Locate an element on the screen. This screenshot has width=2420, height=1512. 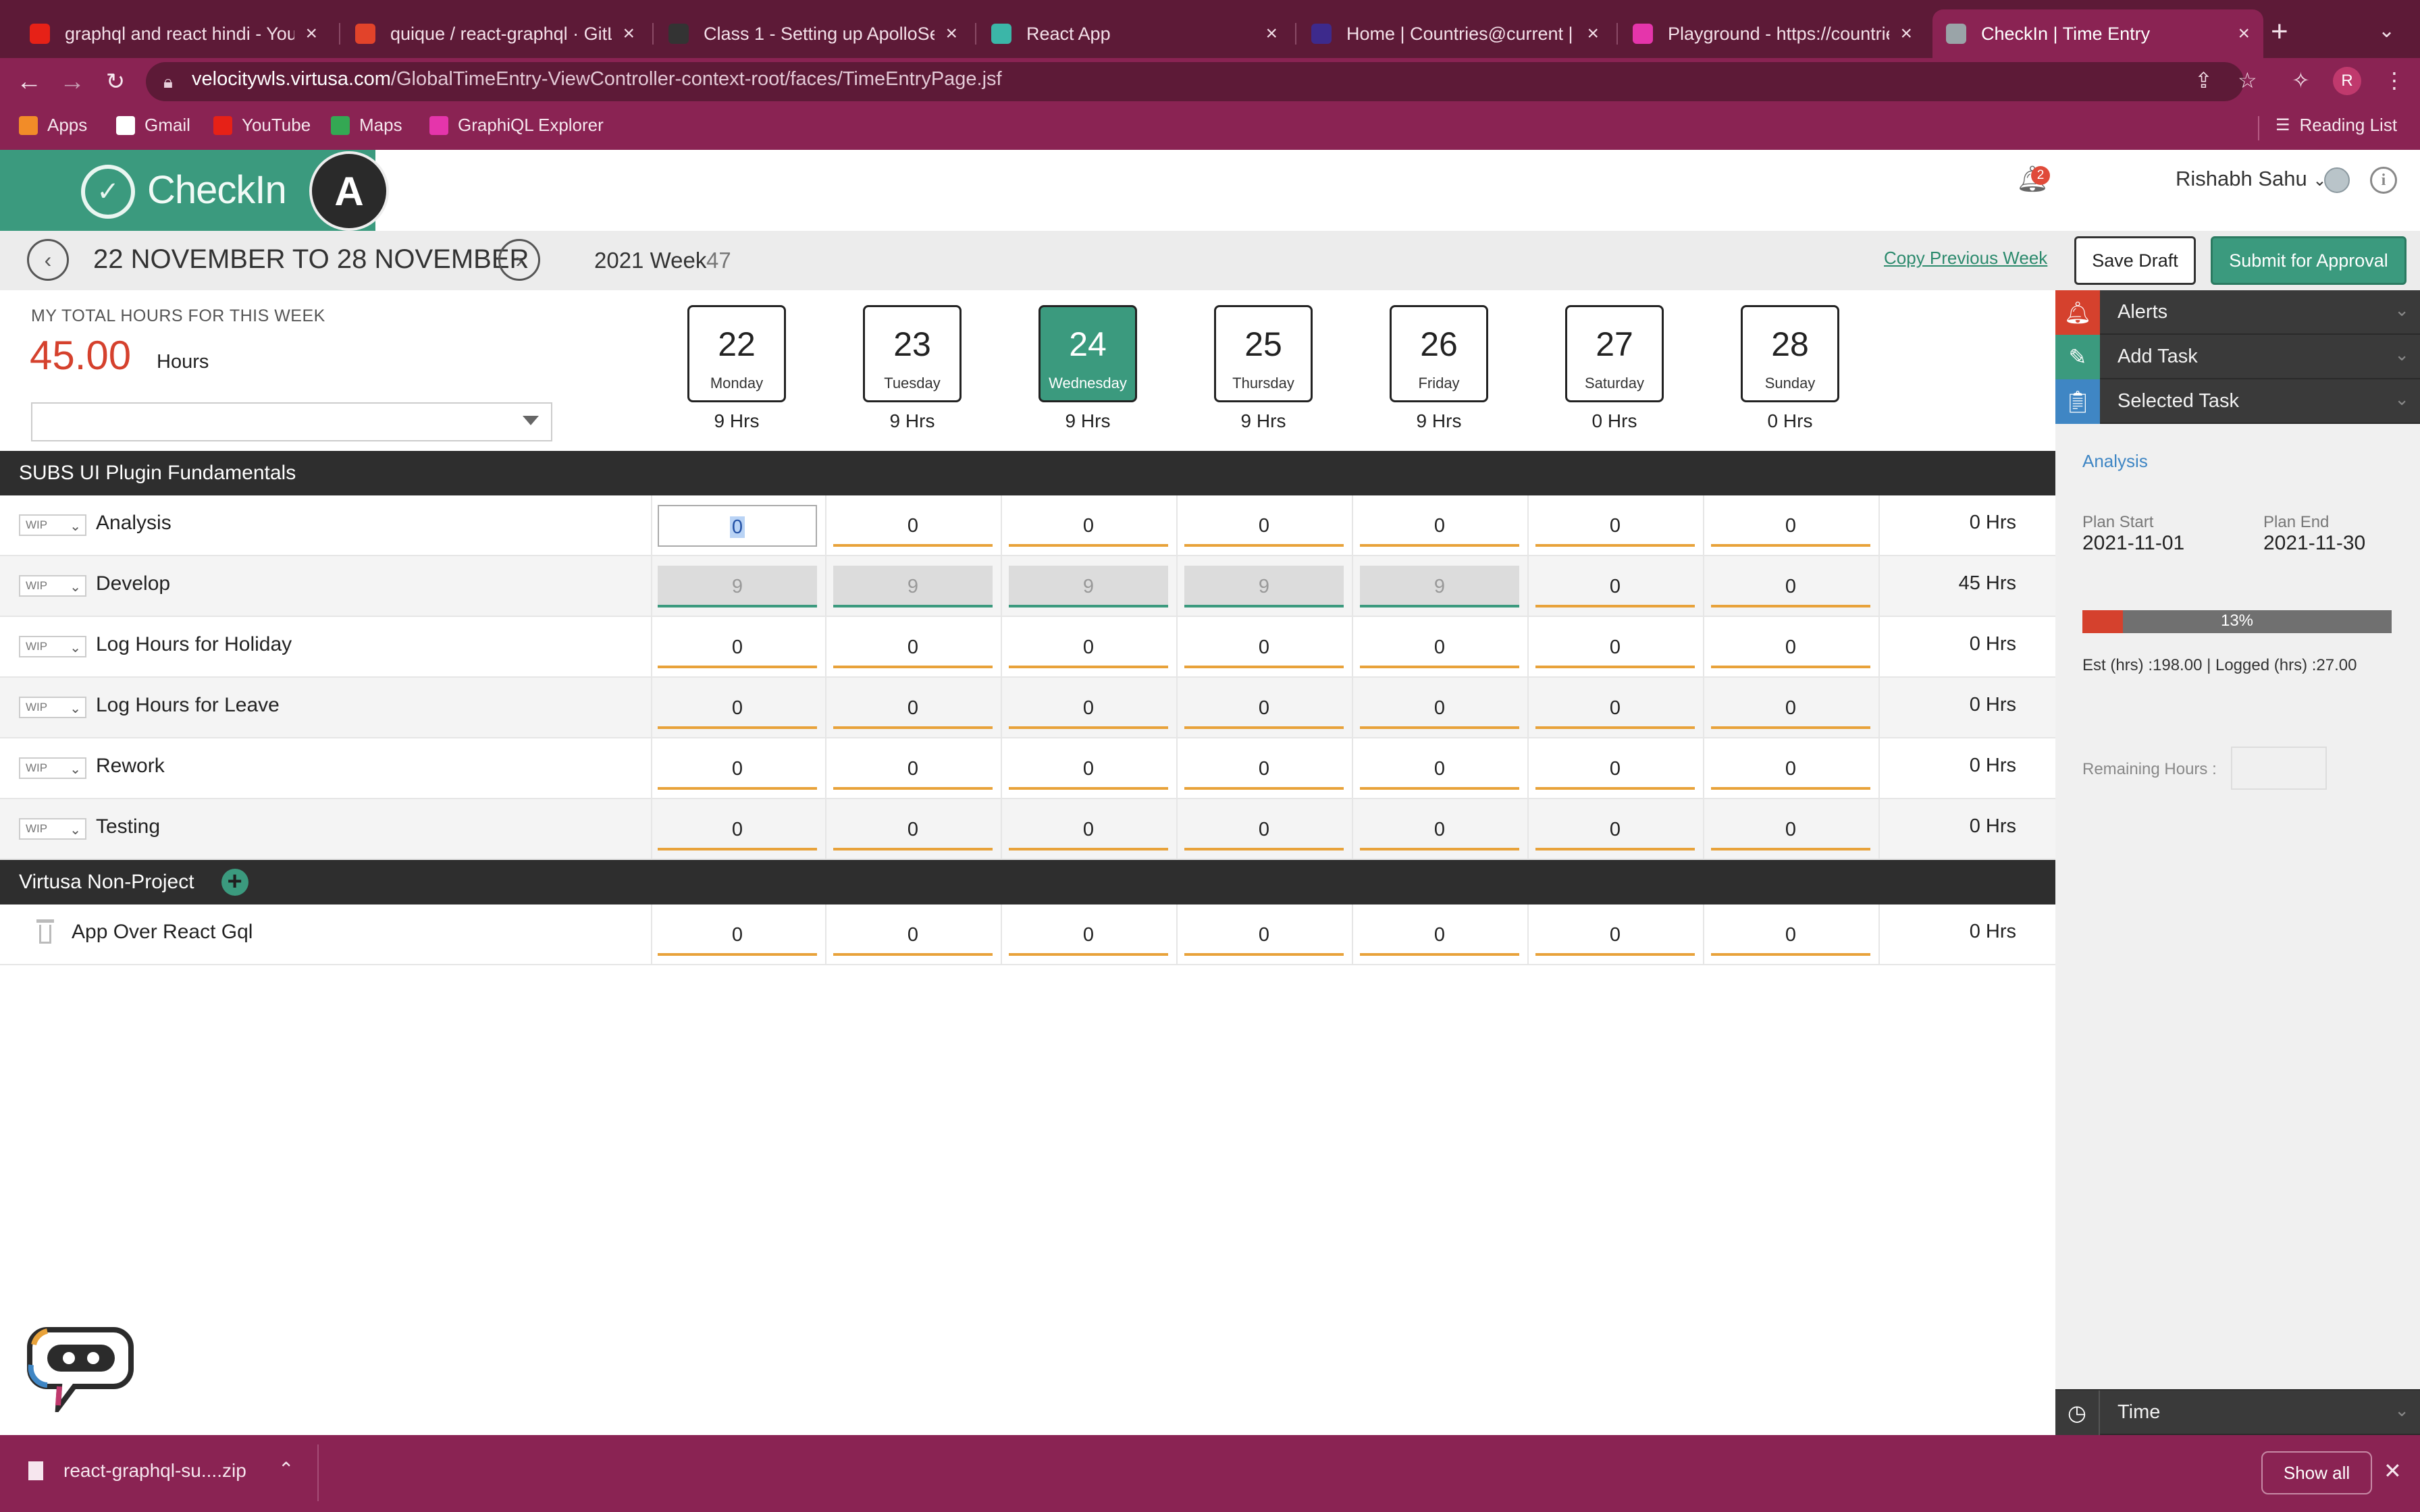
info-icon: i is located at coordinates (2383, 180).